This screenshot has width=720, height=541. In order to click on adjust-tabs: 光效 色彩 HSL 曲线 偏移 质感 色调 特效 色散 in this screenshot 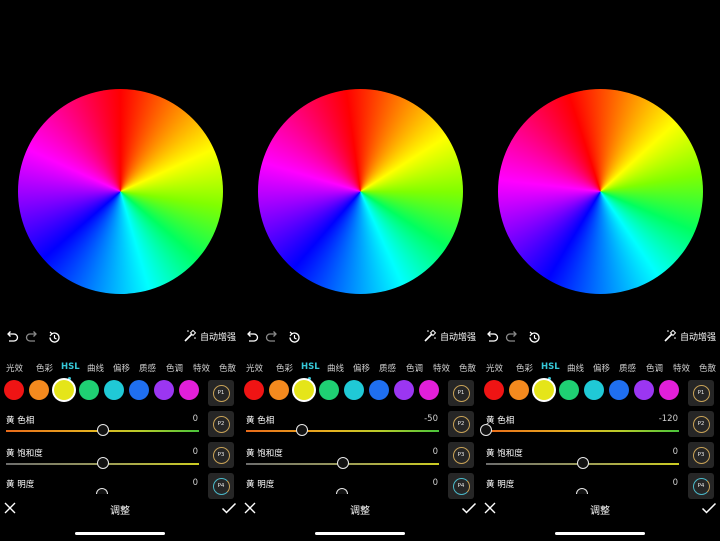, I will do `click(600, 371)`.